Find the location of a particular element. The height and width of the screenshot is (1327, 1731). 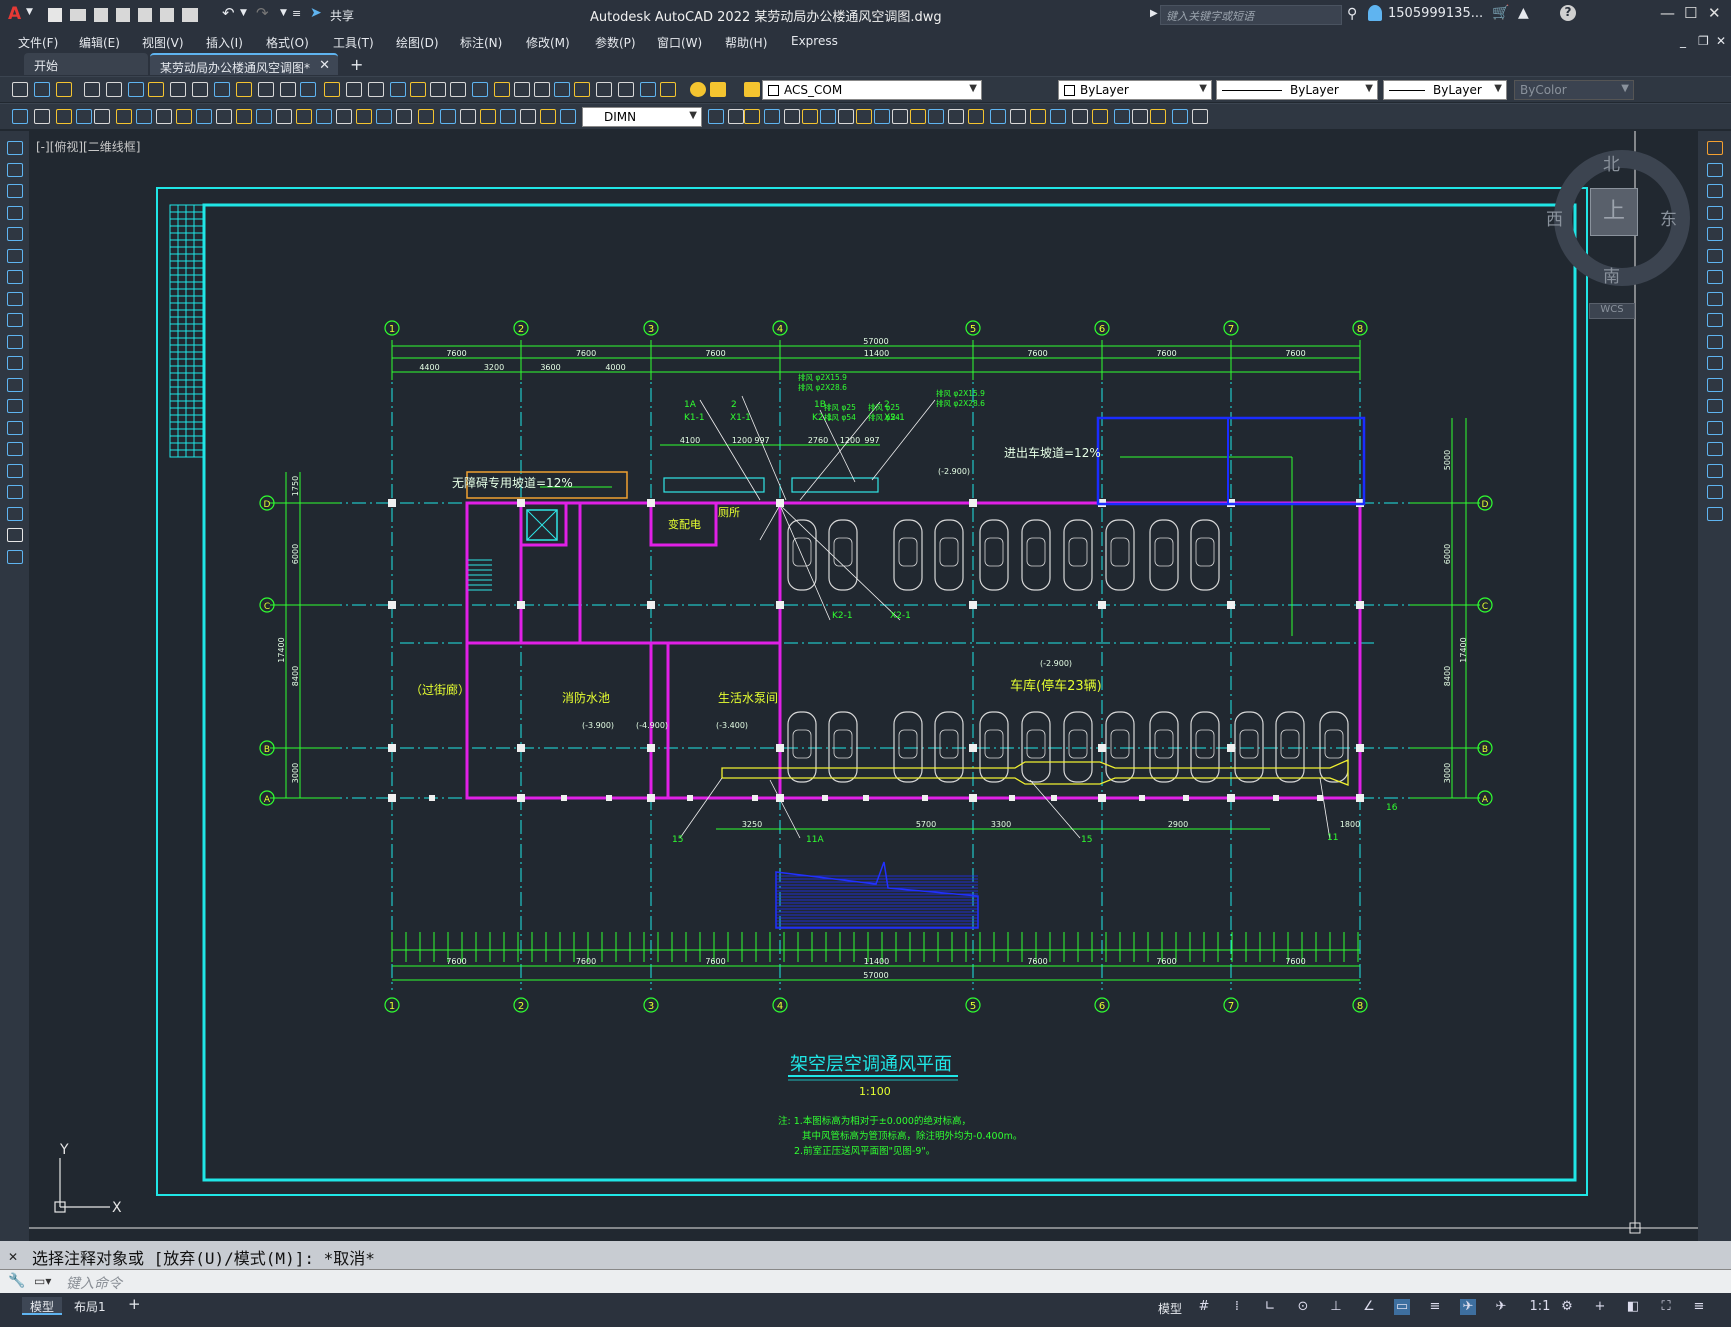

status-toggle-icon: ∠ is located at coordinates (1369, 1307).